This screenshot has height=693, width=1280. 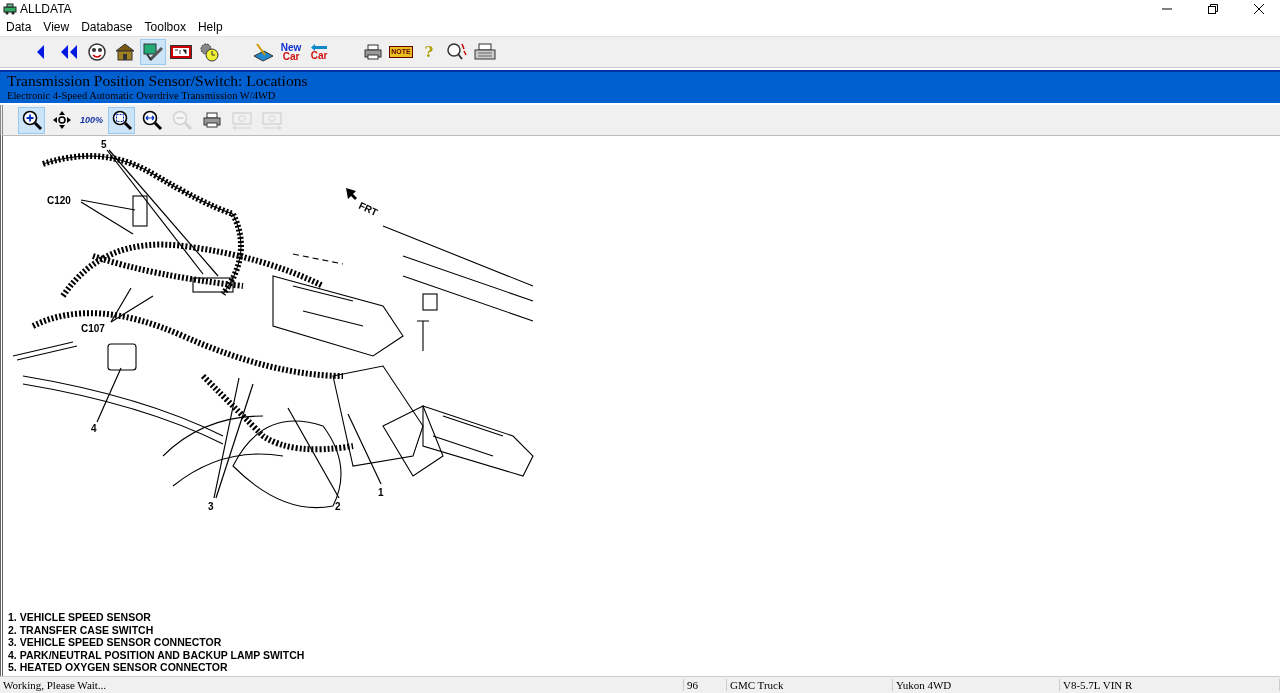 I want to click on legend-item: 3. VEHICLE SPEED SENSOR CONNECTOR, so click(x=115, y=642).